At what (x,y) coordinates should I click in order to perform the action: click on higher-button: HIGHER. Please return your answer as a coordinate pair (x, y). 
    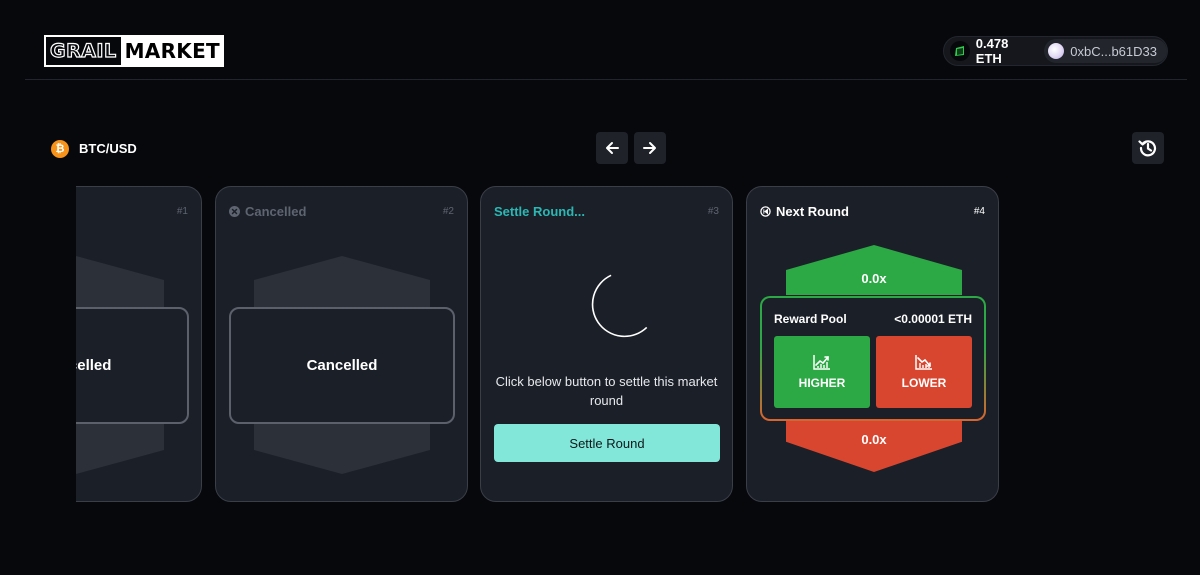
    Looking at the image, I should click on (822, 372).